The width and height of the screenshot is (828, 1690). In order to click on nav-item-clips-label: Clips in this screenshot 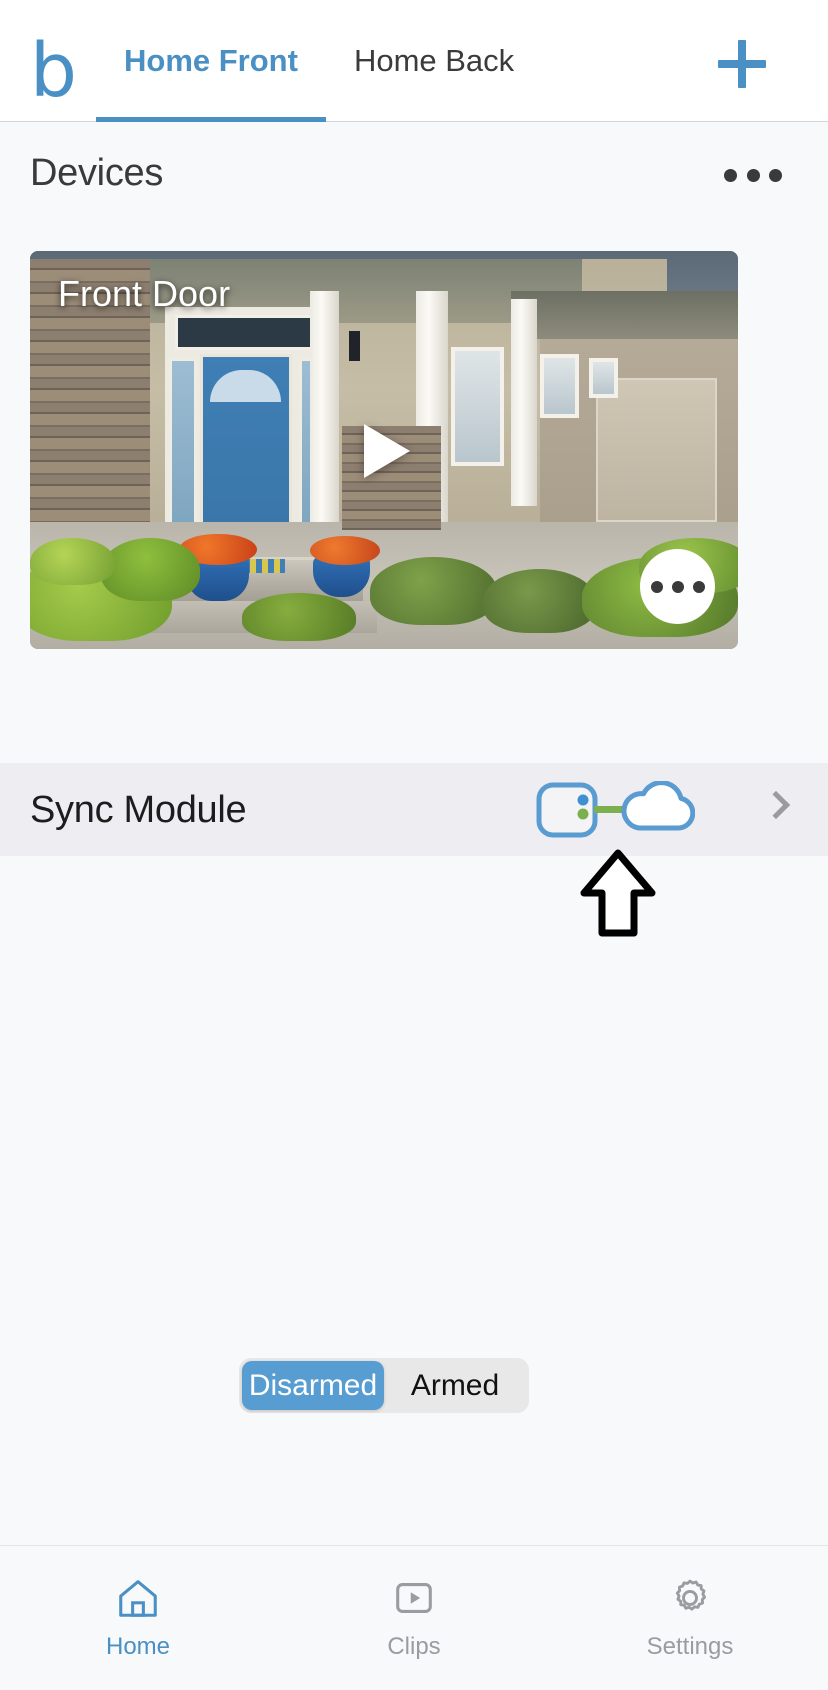, I will do `click(414, 1646)`.